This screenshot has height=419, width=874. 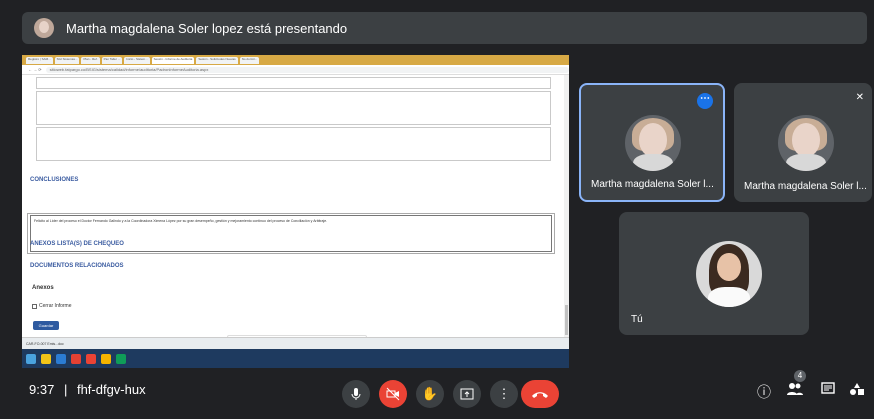 I want to click on conclusiones-title: CONCLUSIONES, so click(x=54, y=180).